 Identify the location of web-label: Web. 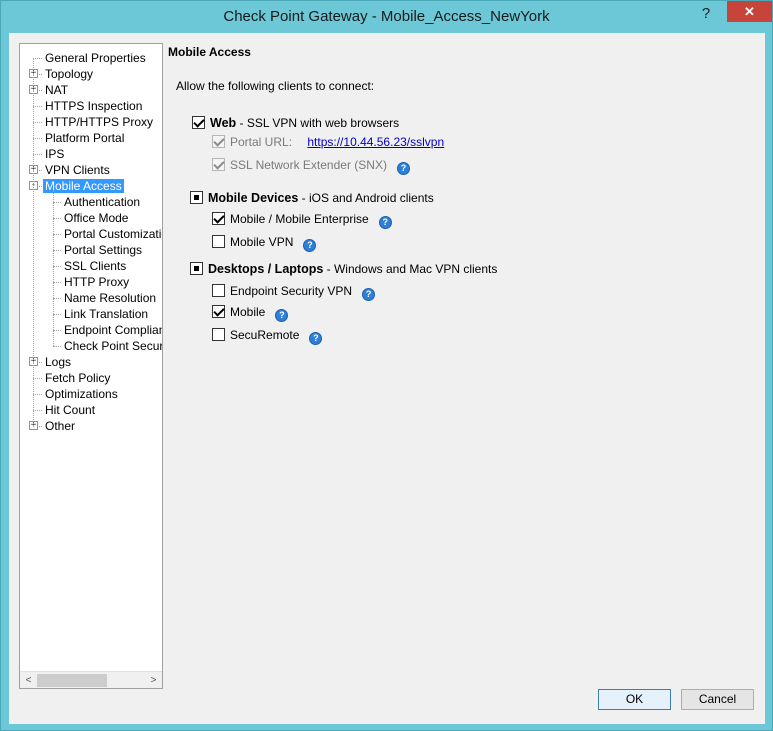
(223, 123).